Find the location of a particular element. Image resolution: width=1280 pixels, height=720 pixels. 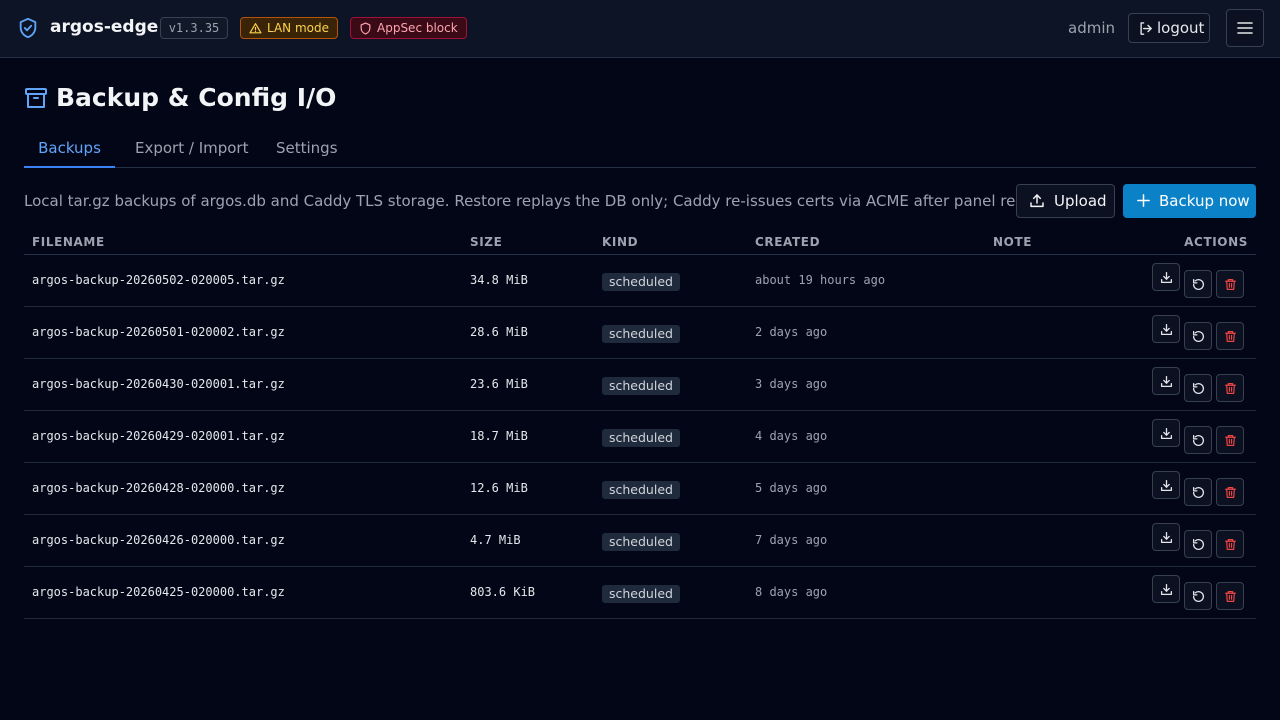

backup-size: 803.6 KiB is located at coordinates (503, 592).